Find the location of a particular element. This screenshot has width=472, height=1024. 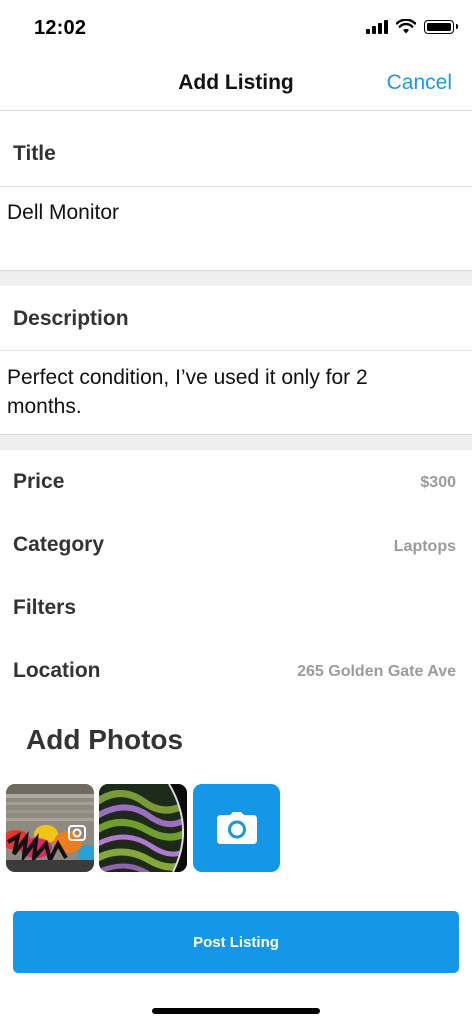

graffiti-photo is located at coordinates (50, 828).